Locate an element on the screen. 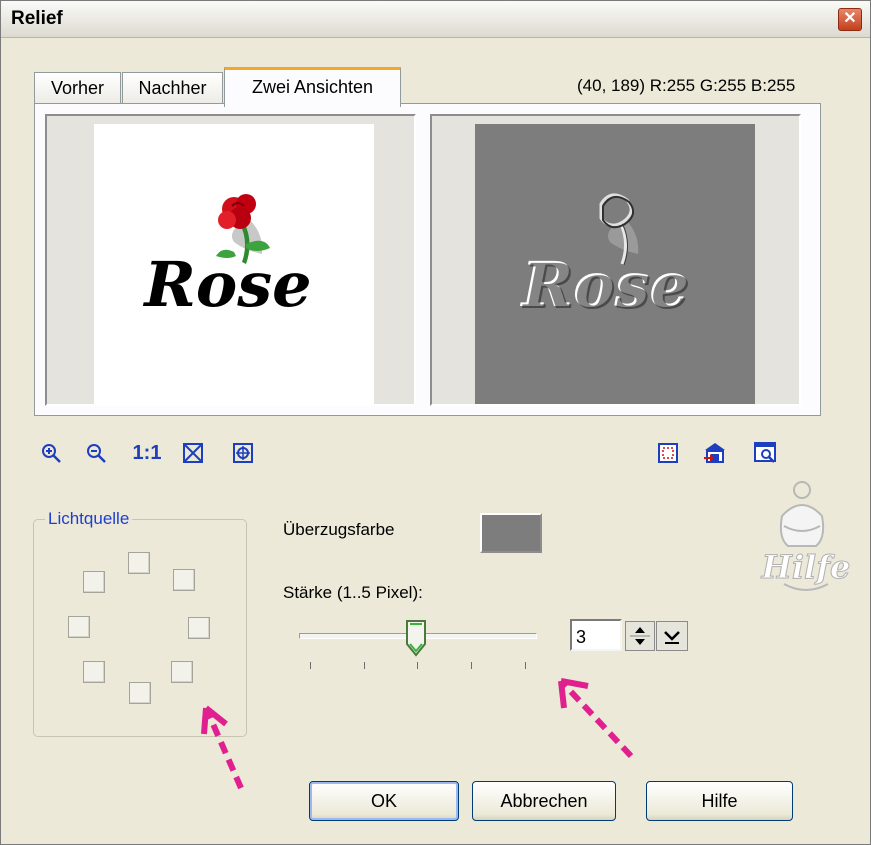 The width and height of the screenshot is (871, 845). cancel-button: Abbrechen is located at coordinates (544, 801).